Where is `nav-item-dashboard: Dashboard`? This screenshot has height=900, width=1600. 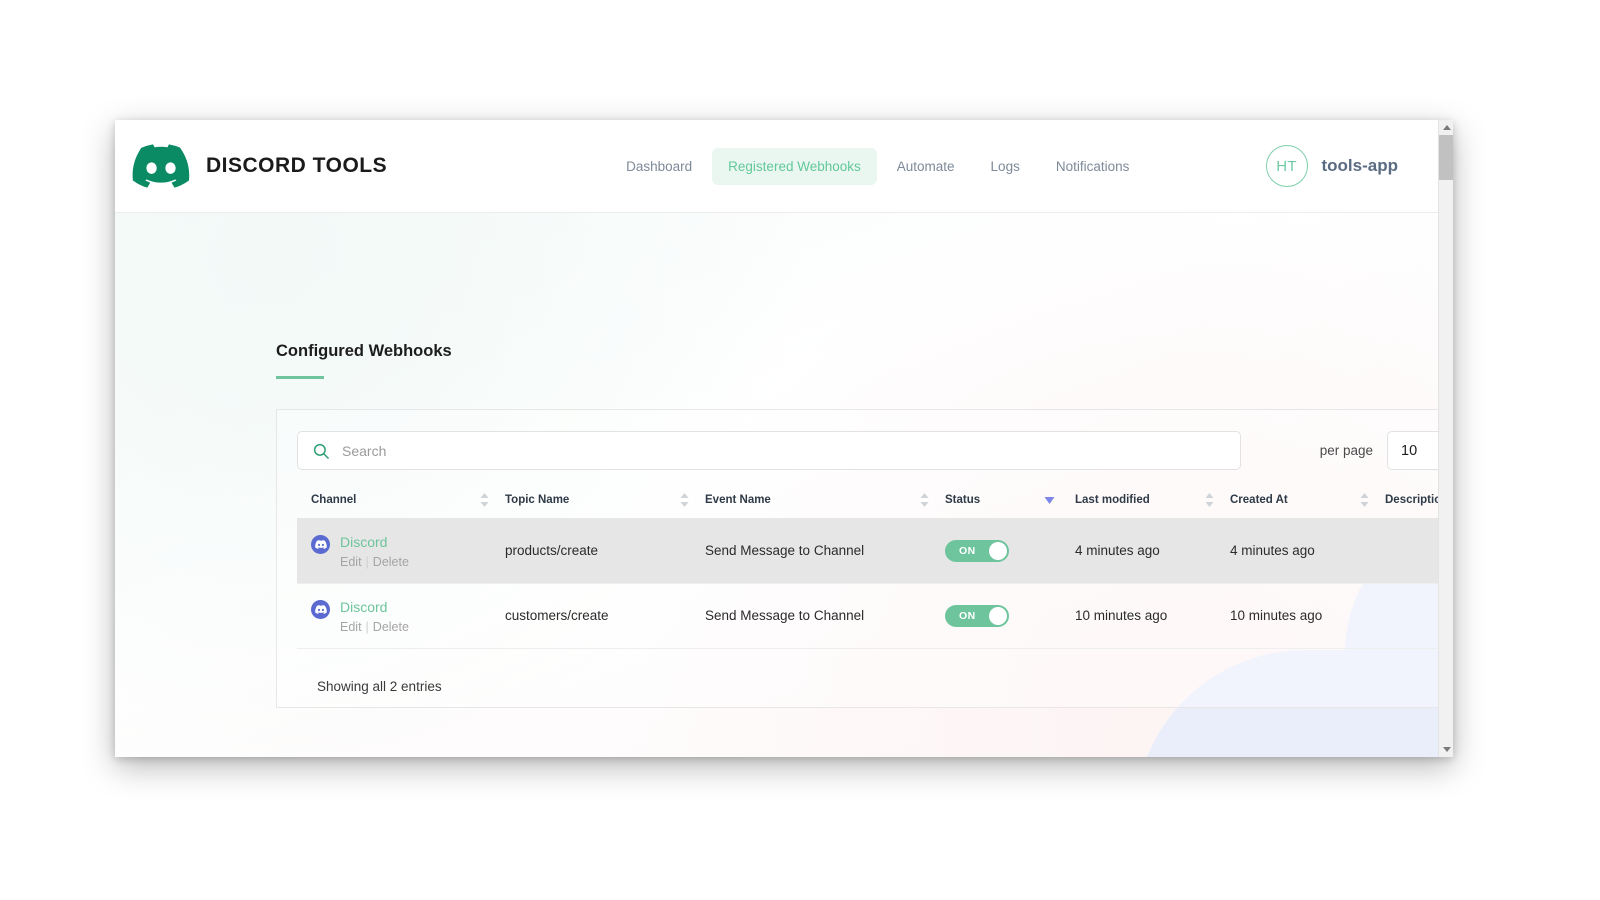
nav-item-dashboard: Dashboard is located at coordinates (659, 166).